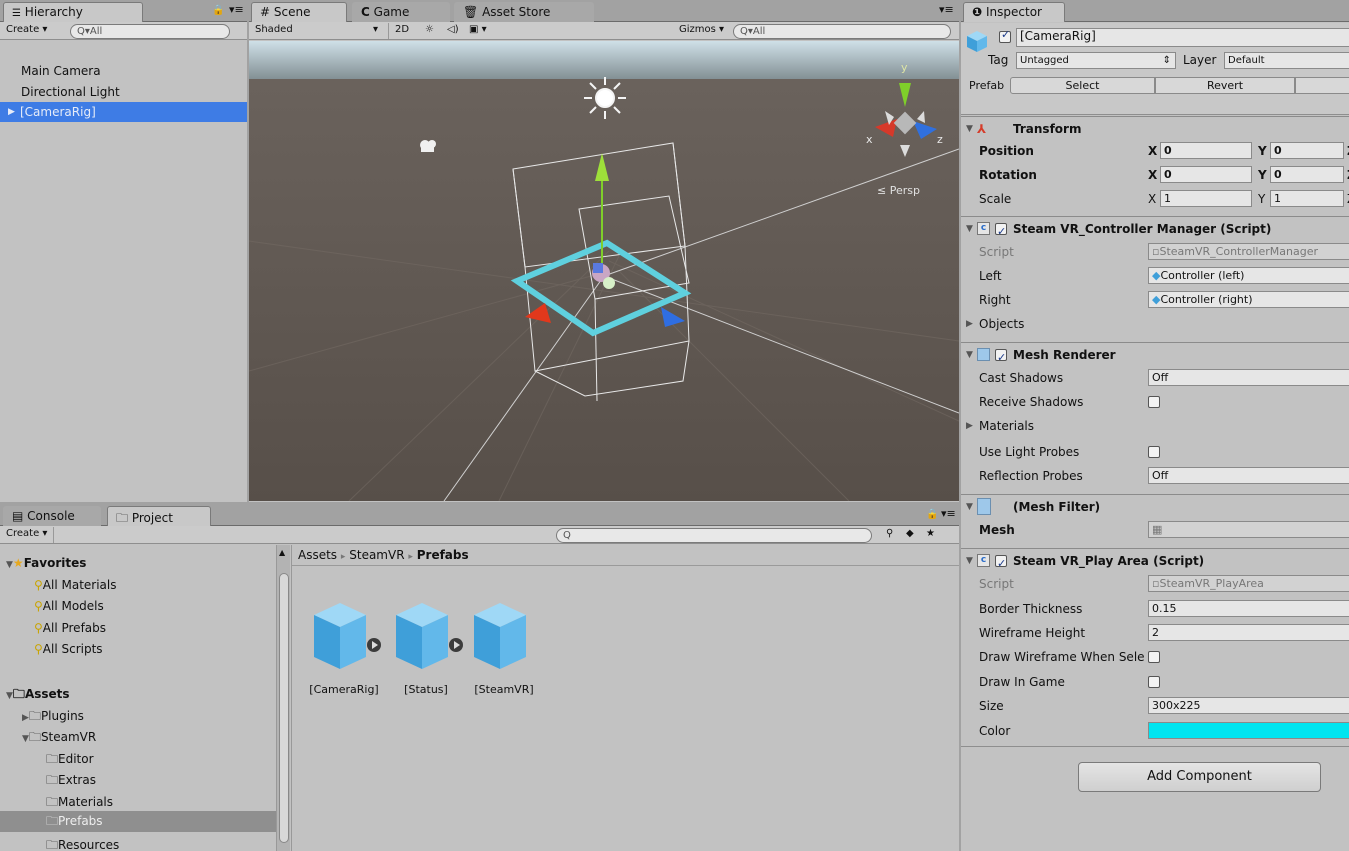 The image size is (1349, 851). What do you see at coordinates (376, 555) in the screenshot?
I see `breadcrumb-item: SteamVR` at bounding box center [376, 555].